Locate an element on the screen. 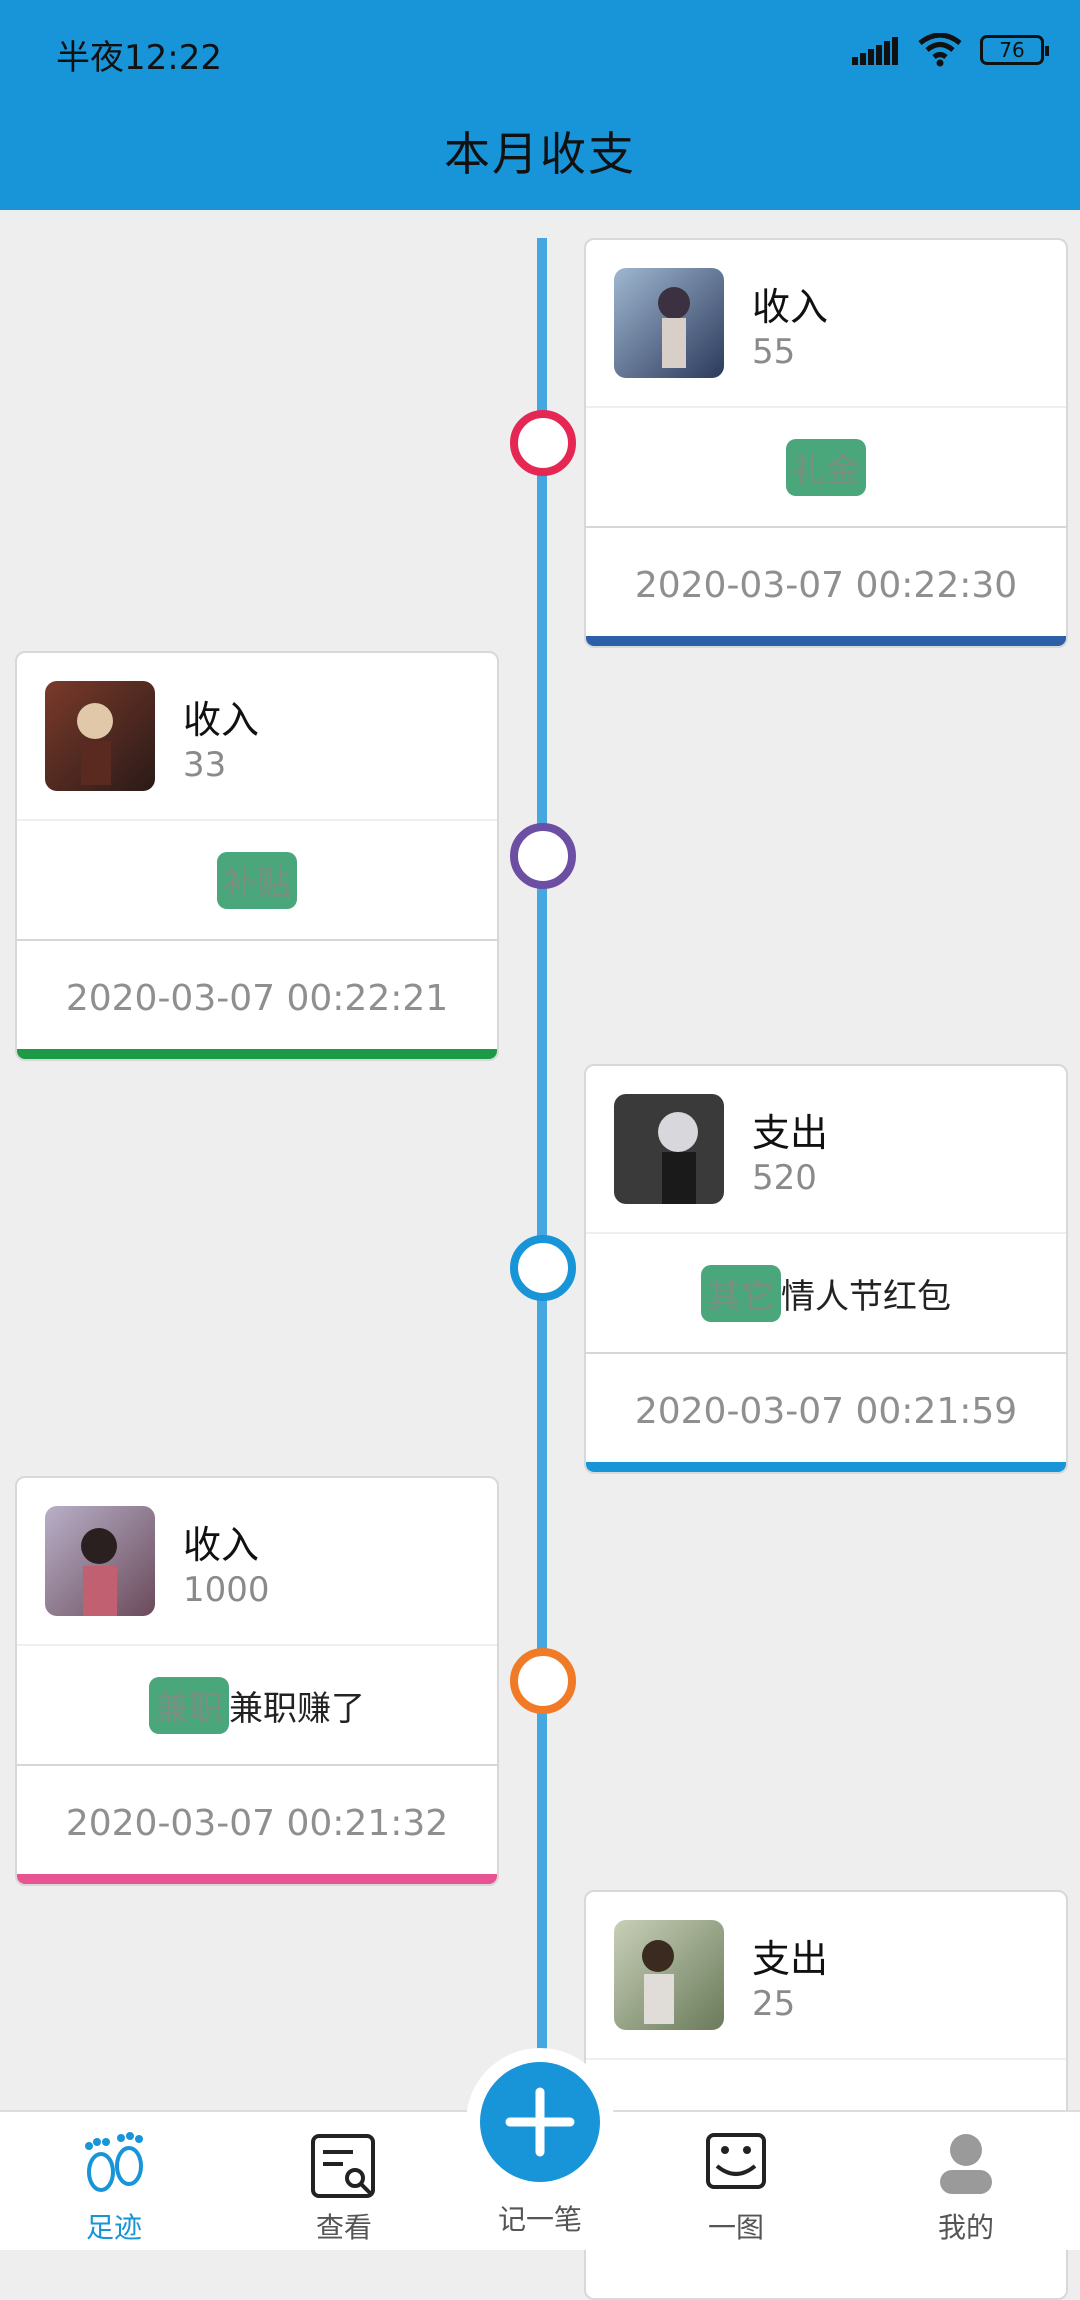 Image resolution: width=1080 pixels, height=2300 pixels. entry-time: 2020-03-07 00:22:30 is located at coordinates (826, 585).